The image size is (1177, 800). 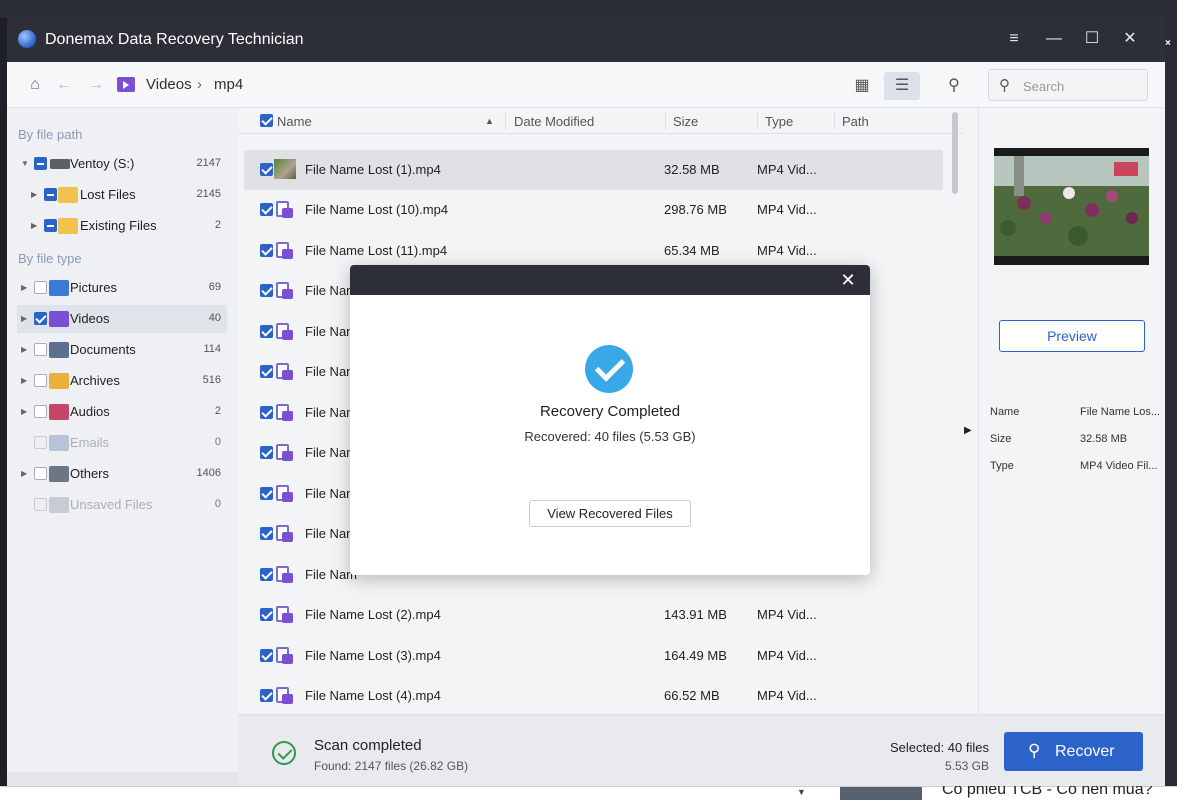 I want to click on tree-item-archives: ▶ Archives 516, so click(x=117, y=381).